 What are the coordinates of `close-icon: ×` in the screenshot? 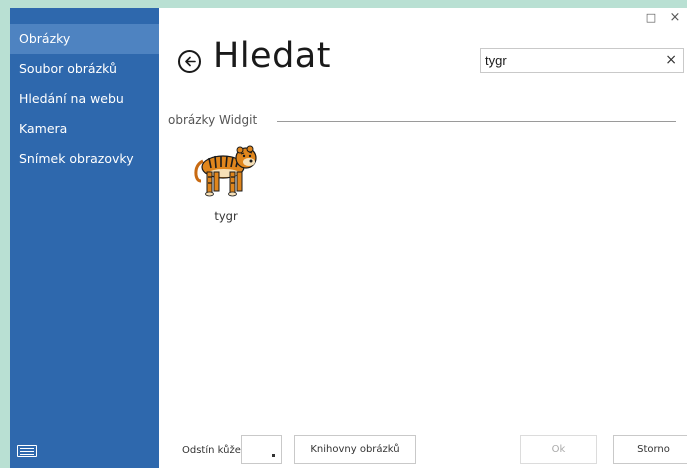 It's located at (675, 18).